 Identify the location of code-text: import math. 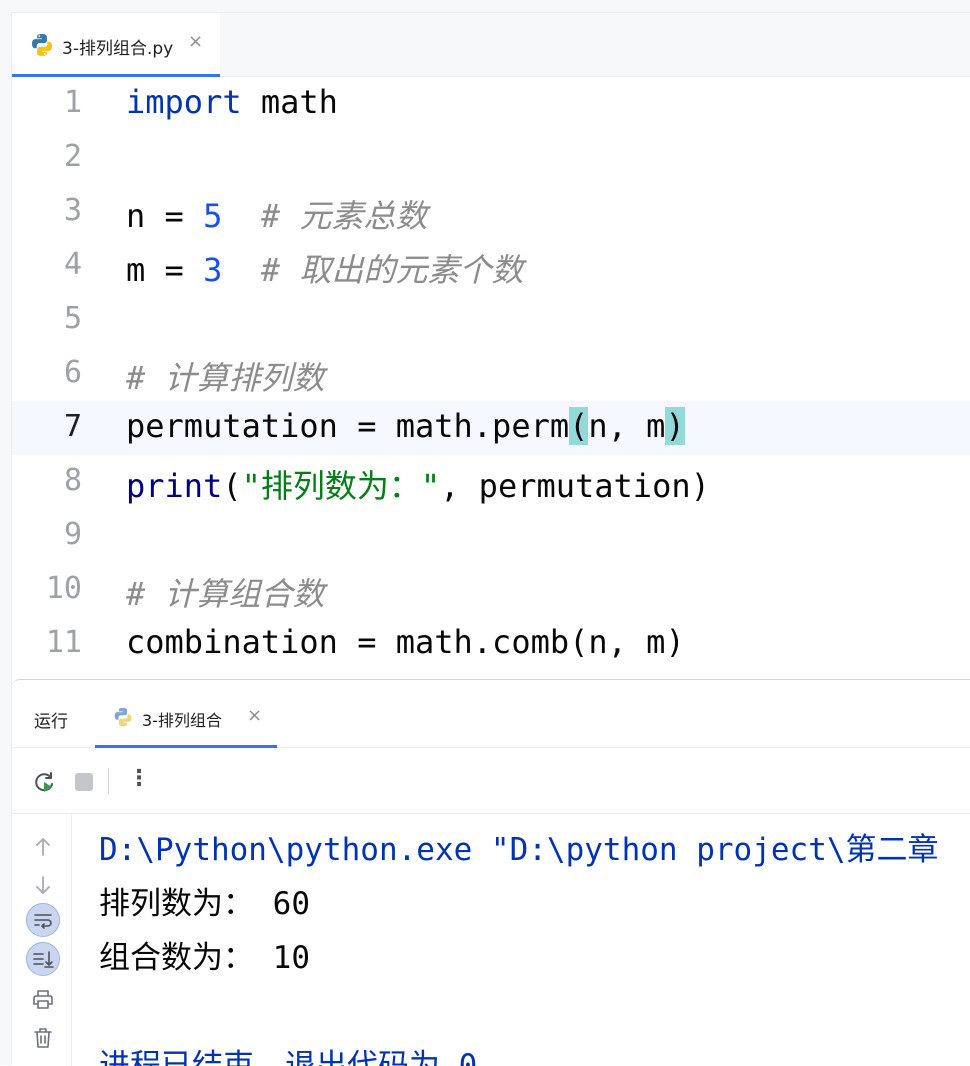
(232, 102).